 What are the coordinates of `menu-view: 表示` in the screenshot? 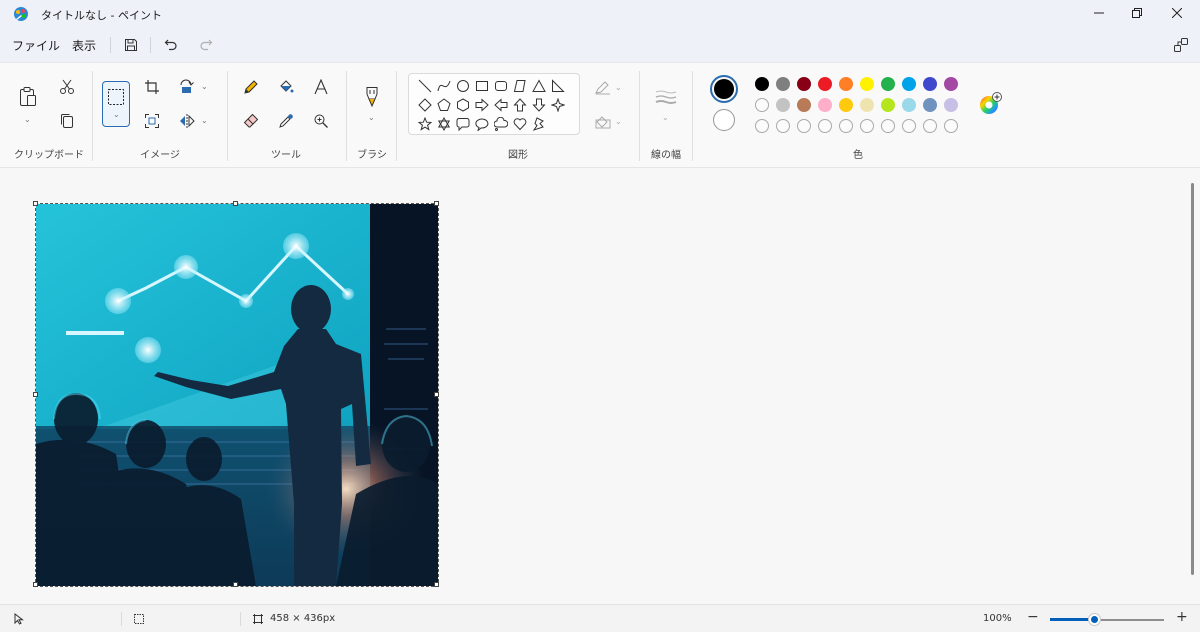 It's located at (84, 45).